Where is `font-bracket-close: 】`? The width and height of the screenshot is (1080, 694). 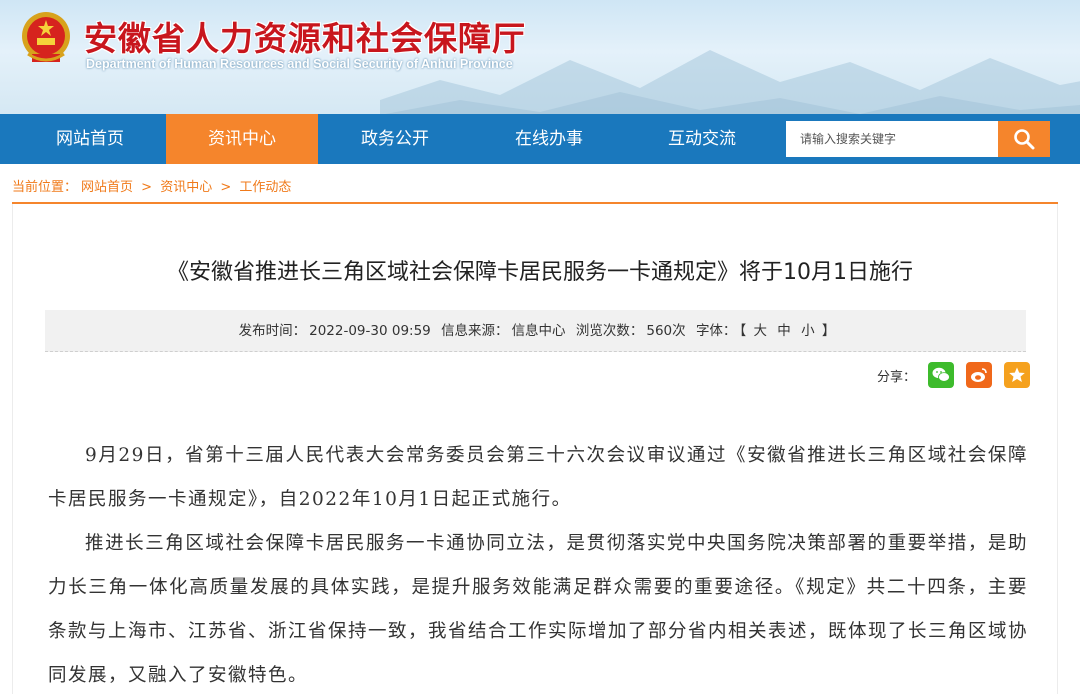 font-bracket-close: 】 is located at coordinates (828, 331).